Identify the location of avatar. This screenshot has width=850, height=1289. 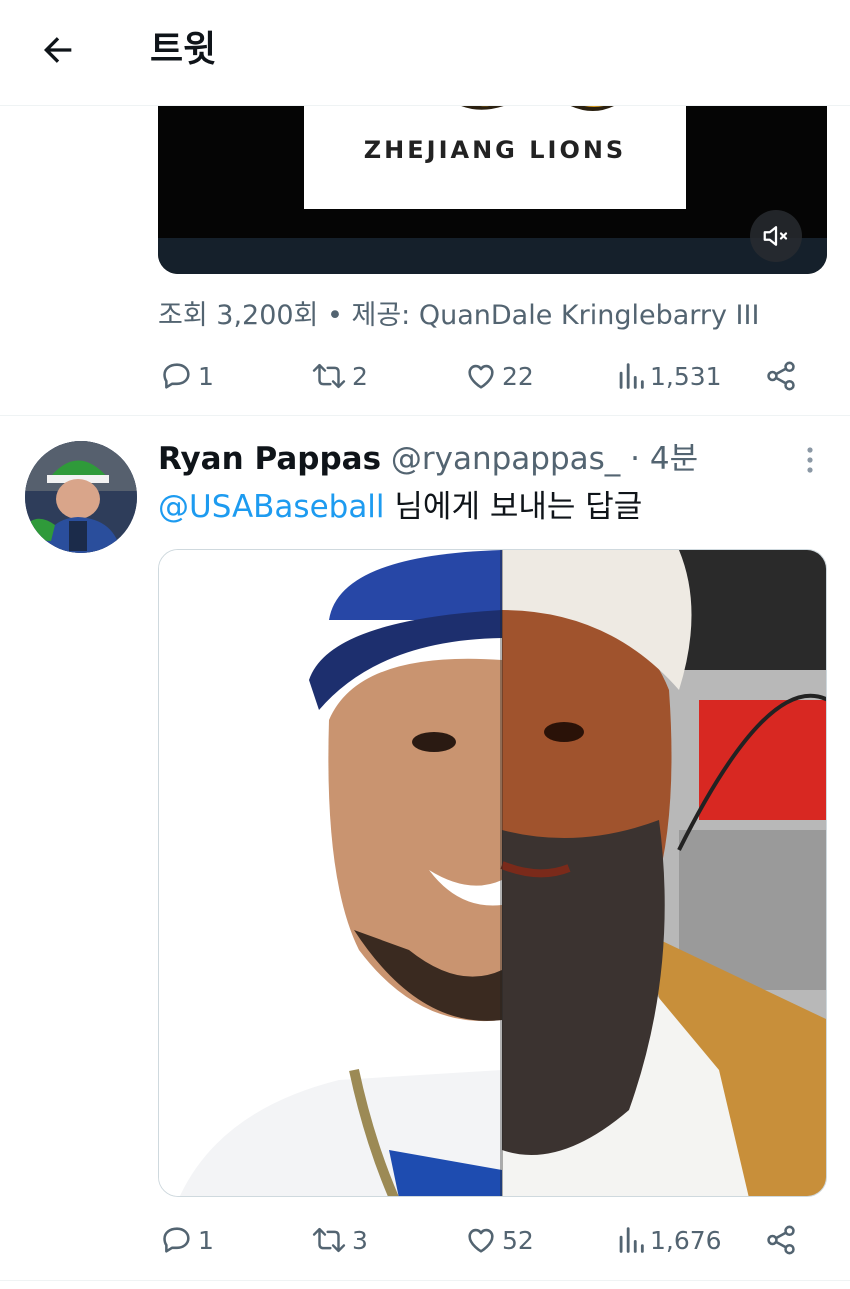
(81, 497).